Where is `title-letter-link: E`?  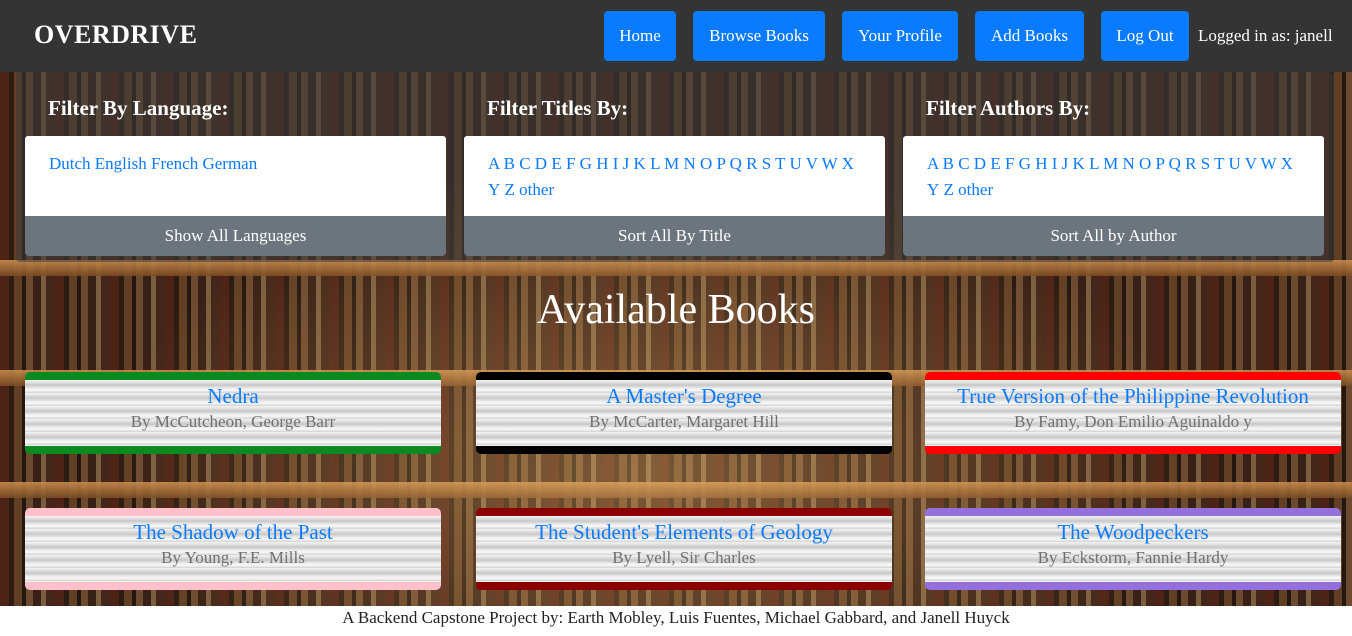
title-letter-link: E is located at coordinates (556, 163).